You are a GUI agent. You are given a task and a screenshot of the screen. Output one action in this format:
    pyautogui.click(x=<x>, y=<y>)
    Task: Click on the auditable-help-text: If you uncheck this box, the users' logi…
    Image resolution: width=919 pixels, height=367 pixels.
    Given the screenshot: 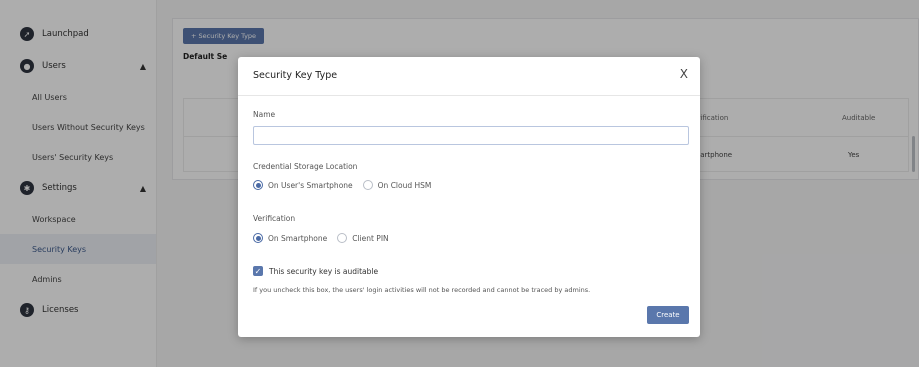 What is the action you would take?
    pyautogui.click(x=422, y=290)
    